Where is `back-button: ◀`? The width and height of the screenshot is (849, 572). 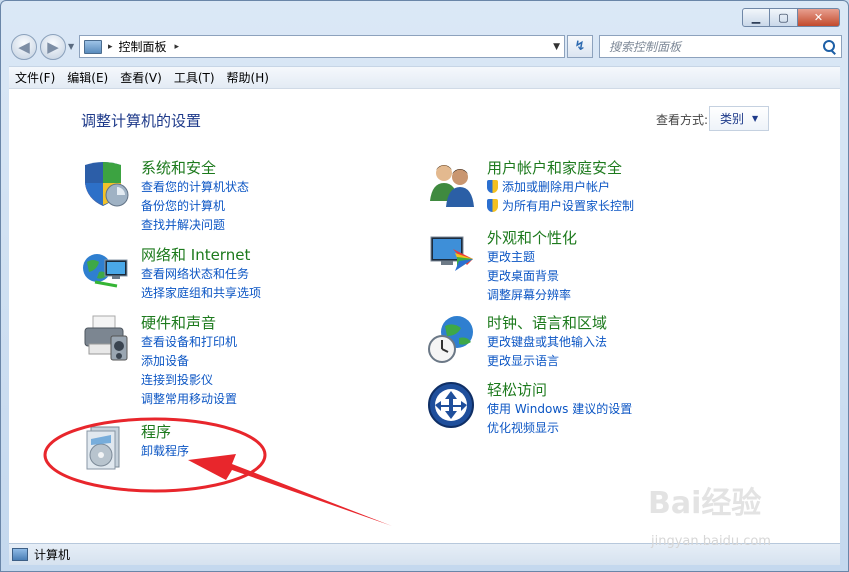 back-button: ◀ is located at coordinates (24, 47).